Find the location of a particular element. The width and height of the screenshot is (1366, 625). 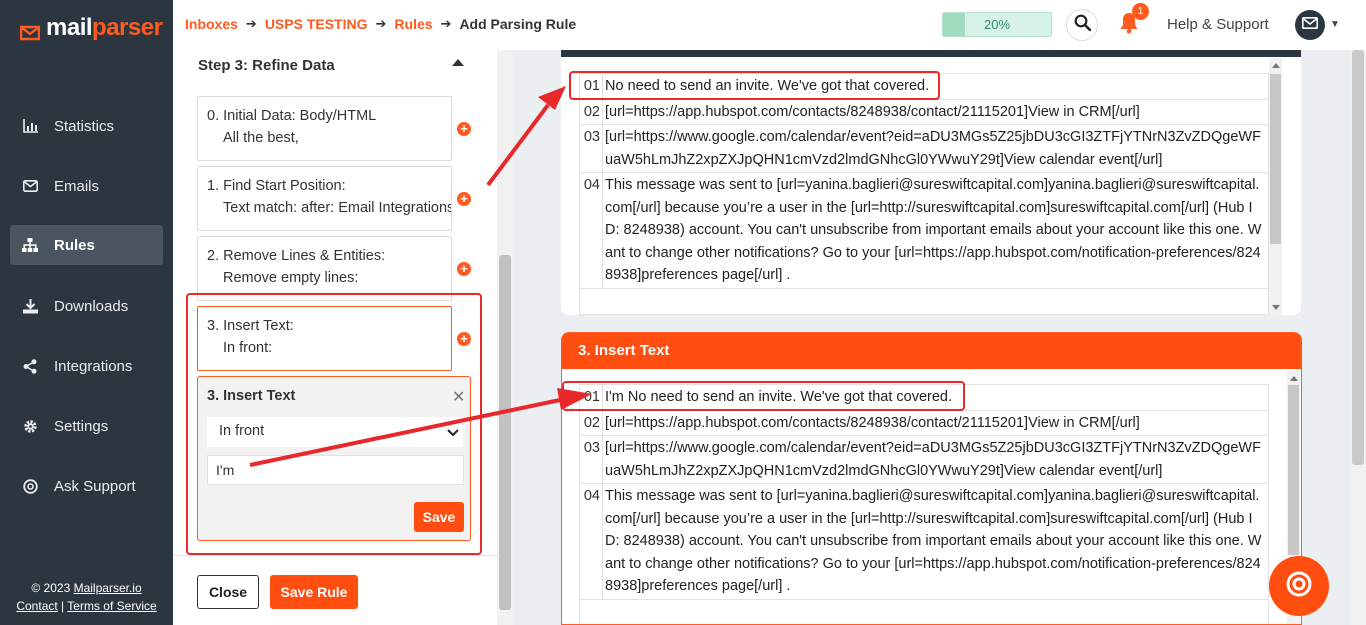

row-number: 03 is located at coordinates (591, 459).